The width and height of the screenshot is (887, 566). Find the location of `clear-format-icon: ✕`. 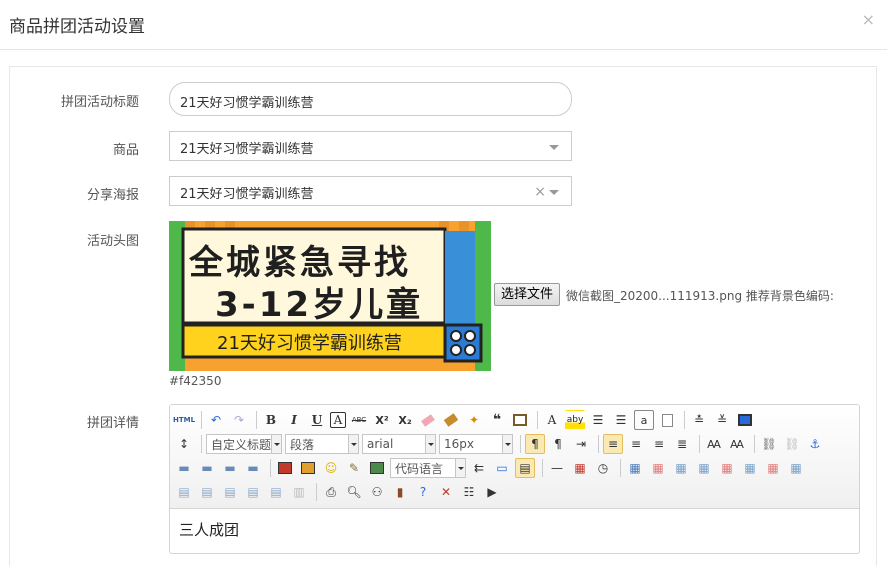

clear-format-icon: ✕ is located at coordinates (446, 492).